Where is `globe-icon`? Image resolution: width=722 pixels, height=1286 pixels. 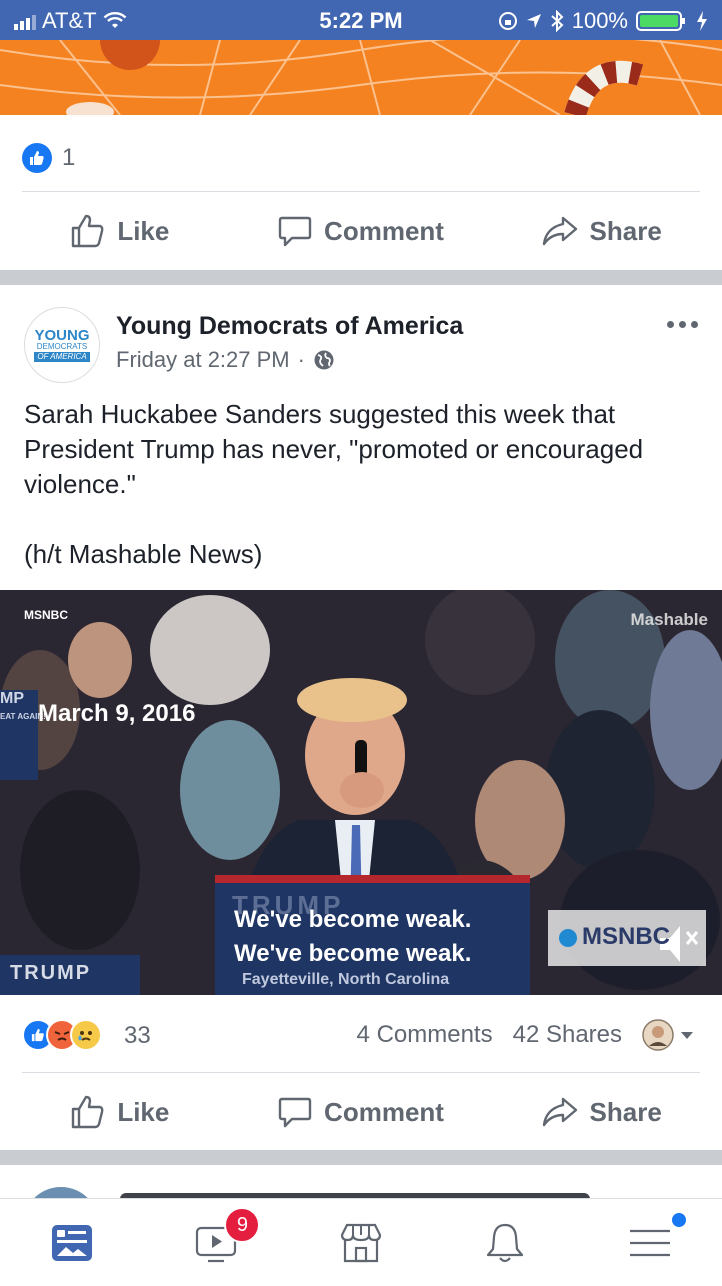 globe-icon is located at coordinates (324, 360).